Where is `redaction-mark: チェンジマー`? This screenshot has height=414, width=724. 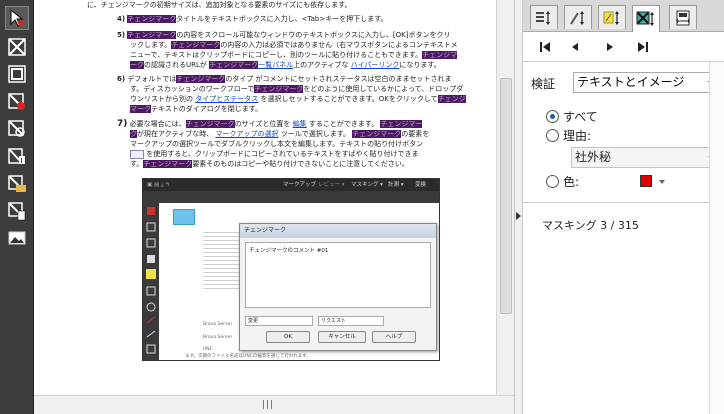 redaction-mark: チェンジマー is located at coordinates (401, 124).